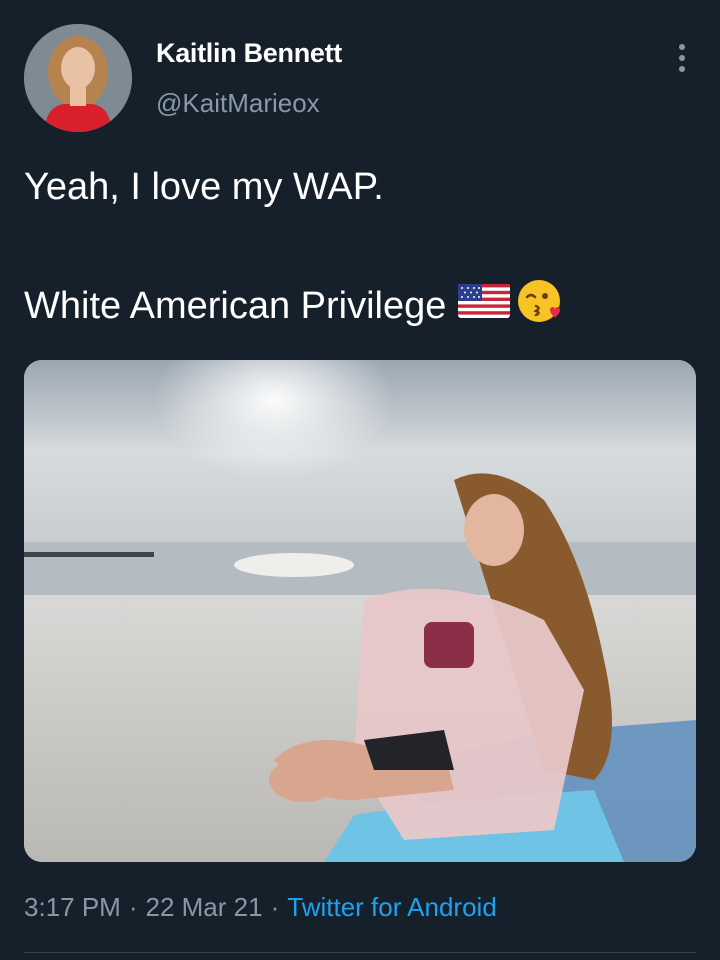 The width and height of the screenshot is (720, 960). Describe the element at coordinates (392, 907) in the screenshot. I see `tweet-source-link: Twitter for Android` at that location.